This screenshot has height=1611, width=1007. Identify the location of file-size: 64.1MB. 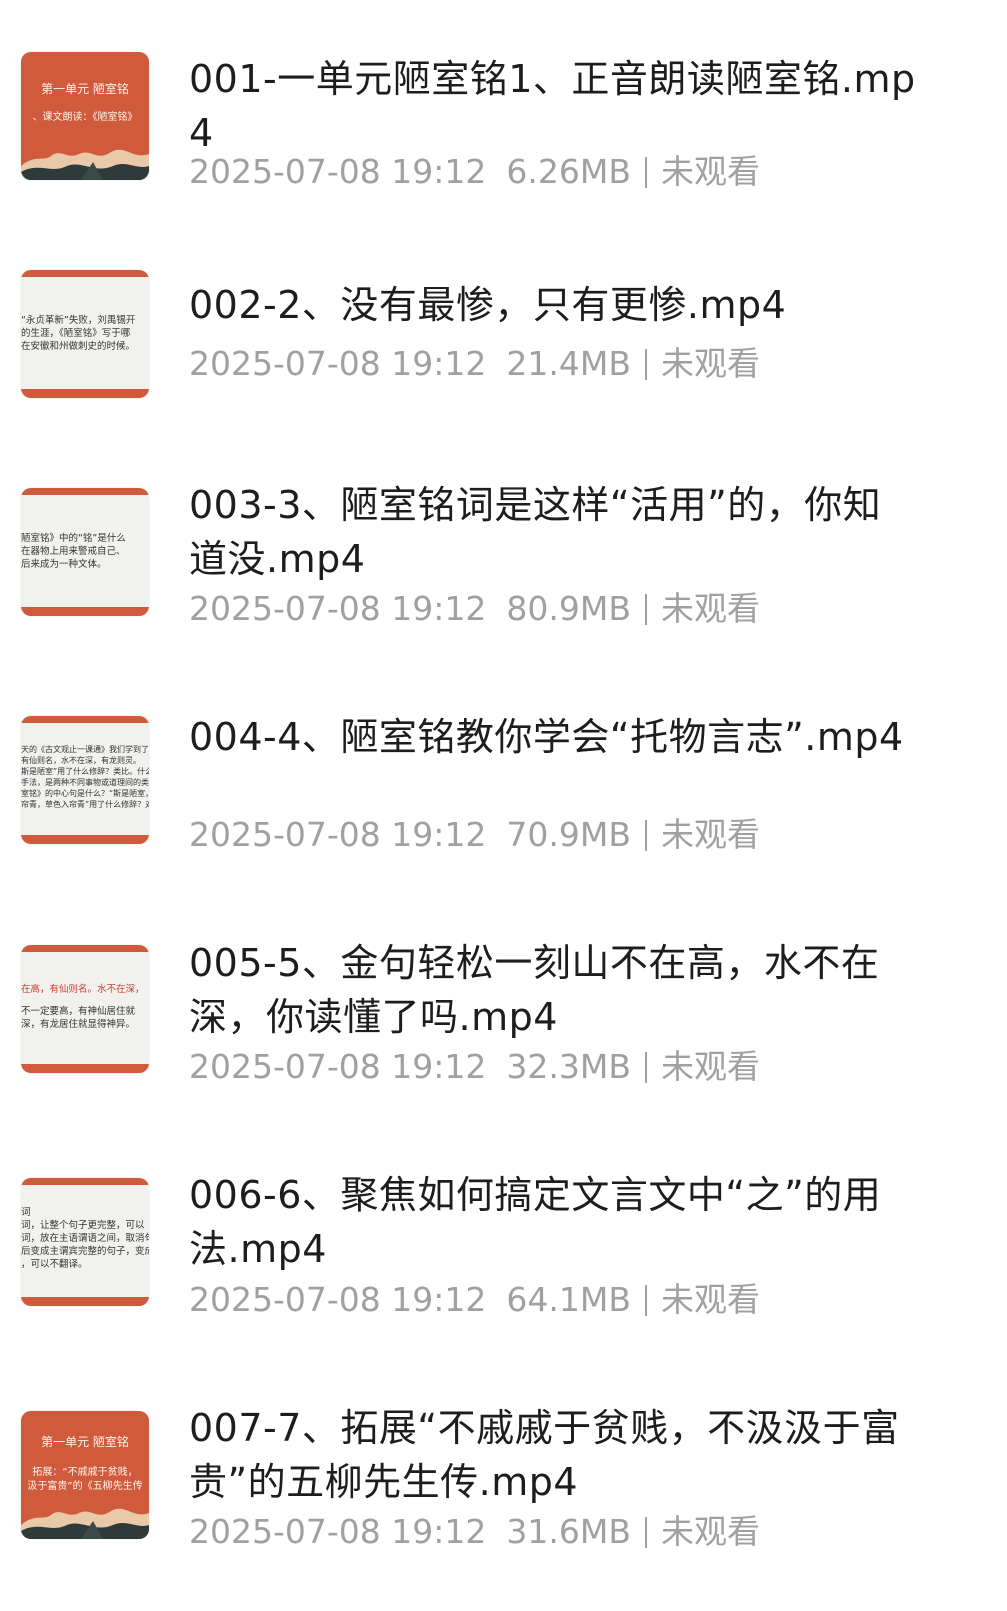
(568, 1299).